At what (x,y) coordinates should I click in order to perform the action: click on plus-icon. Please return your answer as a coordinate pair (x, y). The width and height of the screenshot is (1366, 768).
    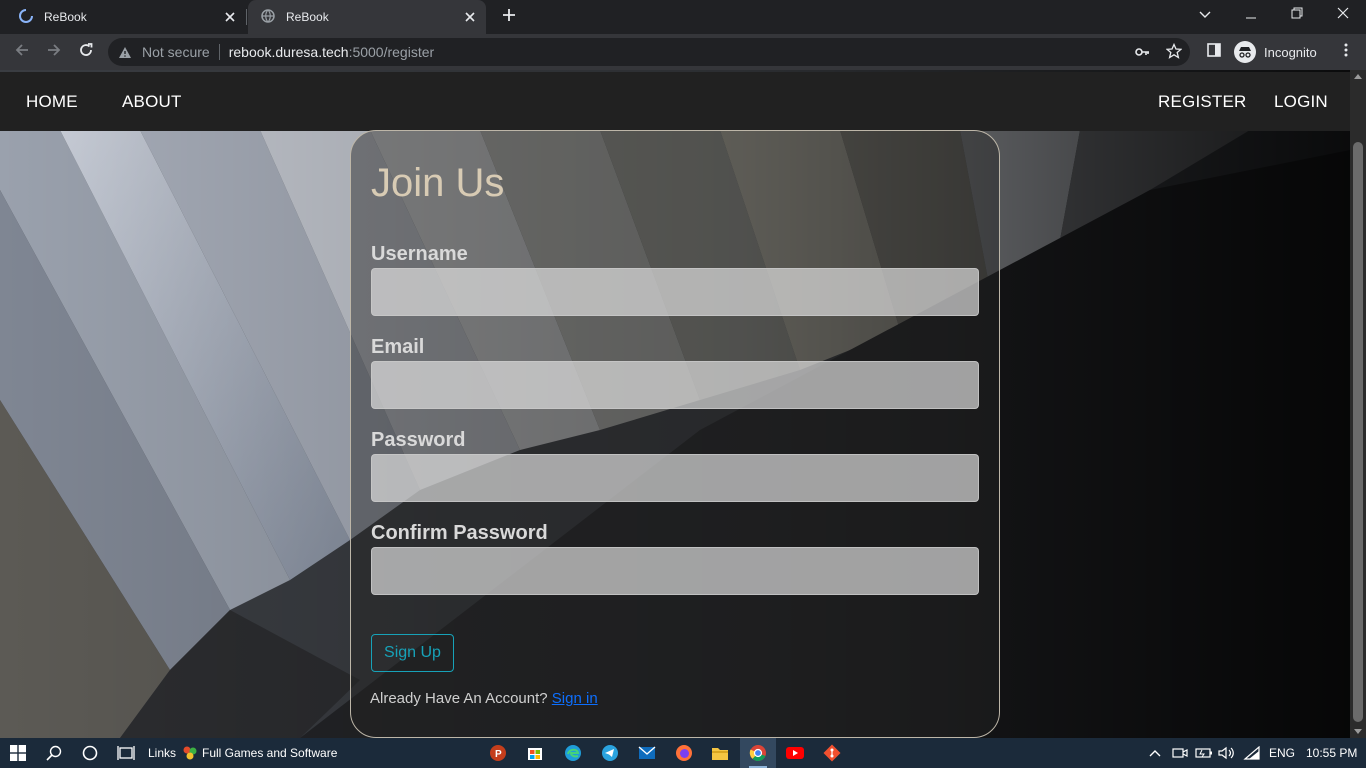
    Looking at the image, I should click on (509, 17).